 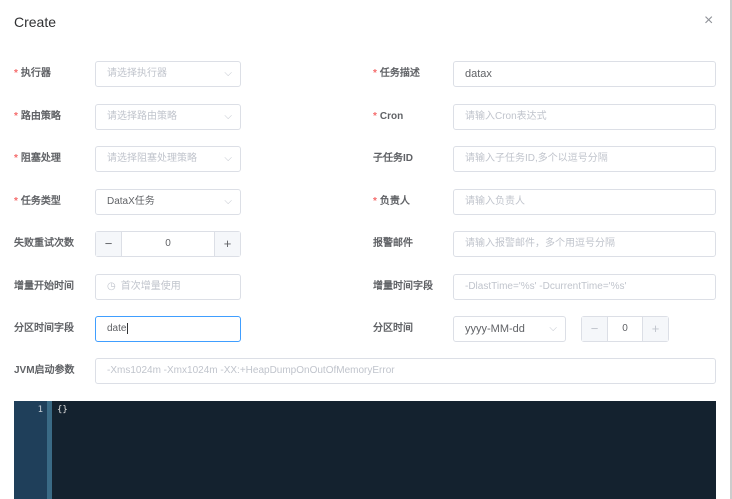 What do you see at coordinates (152, 158) in the screenshot?
I see `field-placeholder: 请选择阻塞处理策略` at bounding box center [152, 158].